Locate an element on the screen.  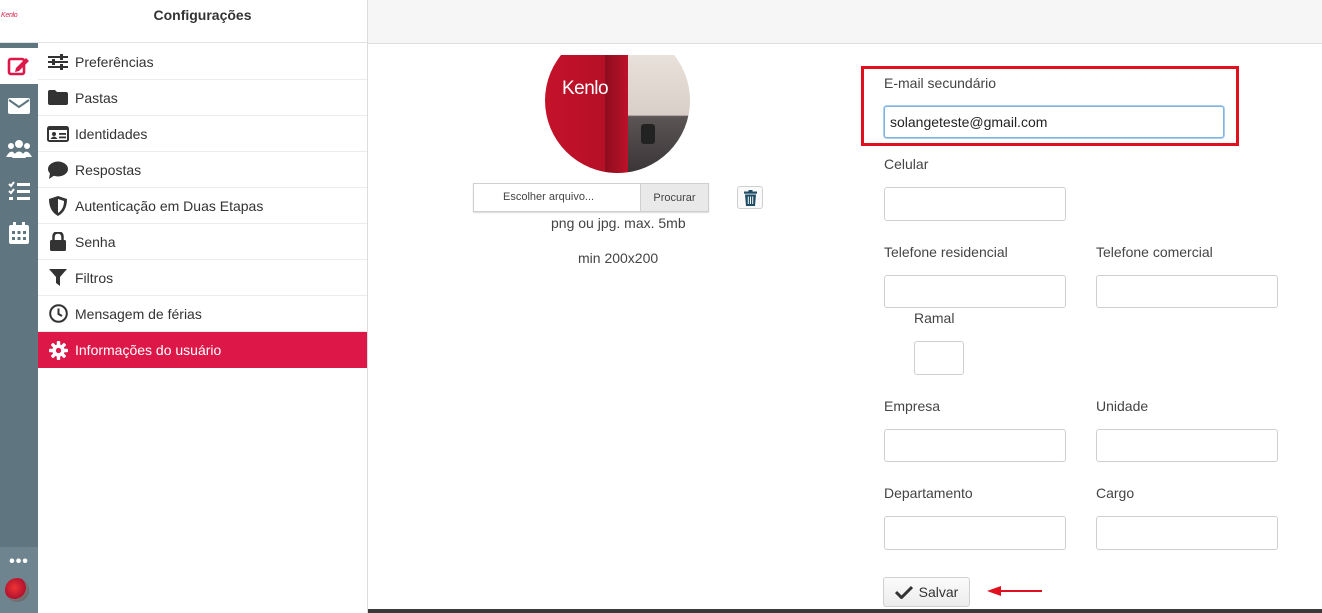
save-button: Salvar is located at coordinates (926, 592).